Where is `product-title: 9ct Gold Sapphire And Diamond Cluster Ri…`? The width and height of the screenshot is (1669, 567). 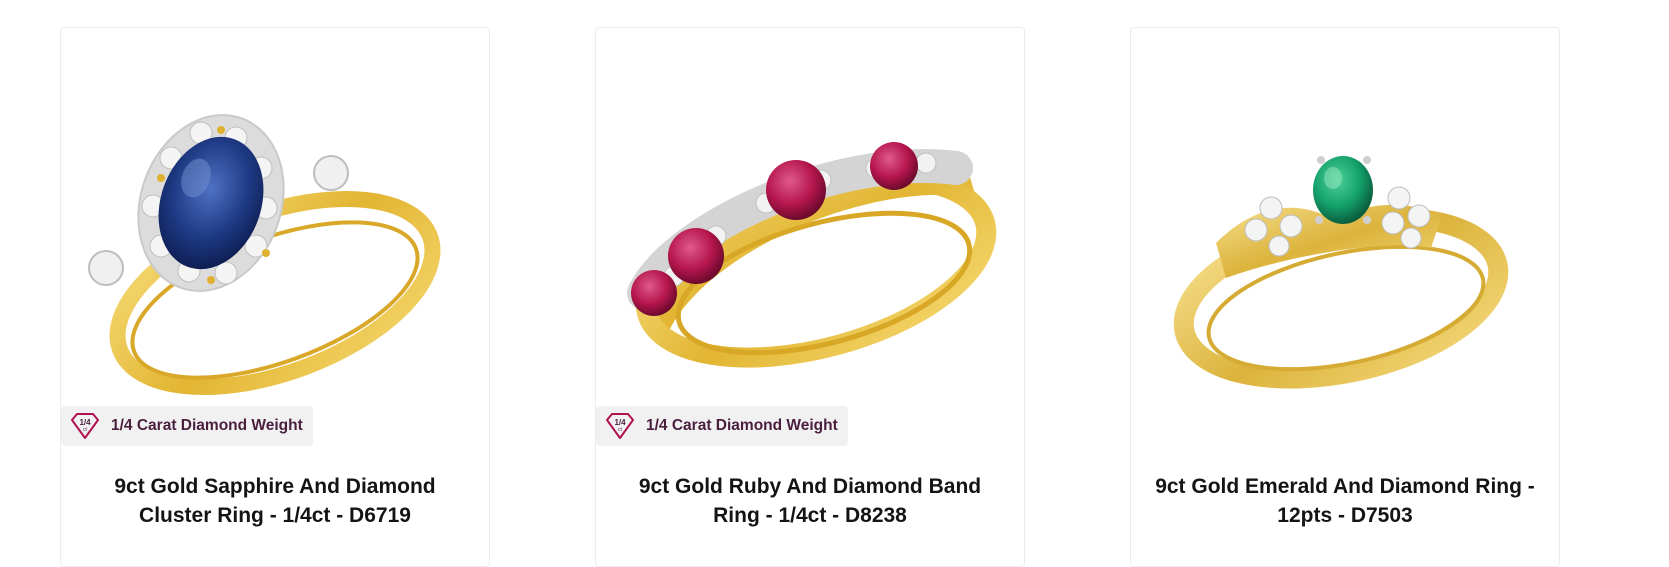 product-title: 9ct Gold Sapphire And Diamond Cluster Ri… is located at coordinates (275, 501).